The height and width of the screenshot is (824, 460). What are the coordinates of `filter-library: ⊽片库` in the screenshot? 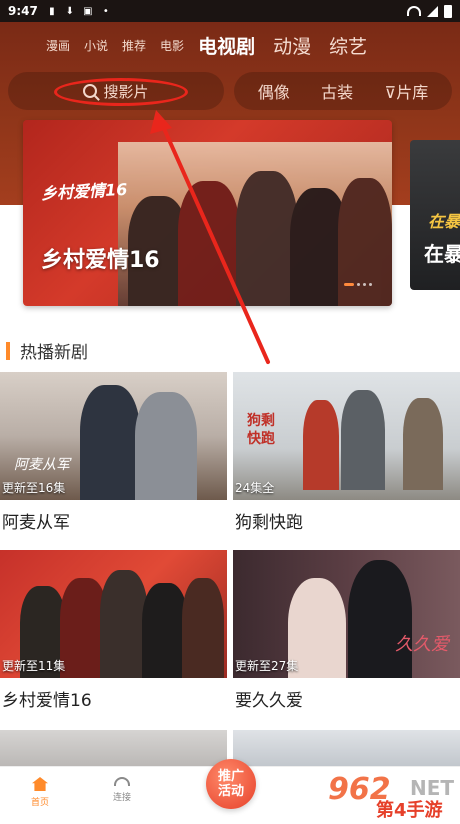 It's located at (407, 91).